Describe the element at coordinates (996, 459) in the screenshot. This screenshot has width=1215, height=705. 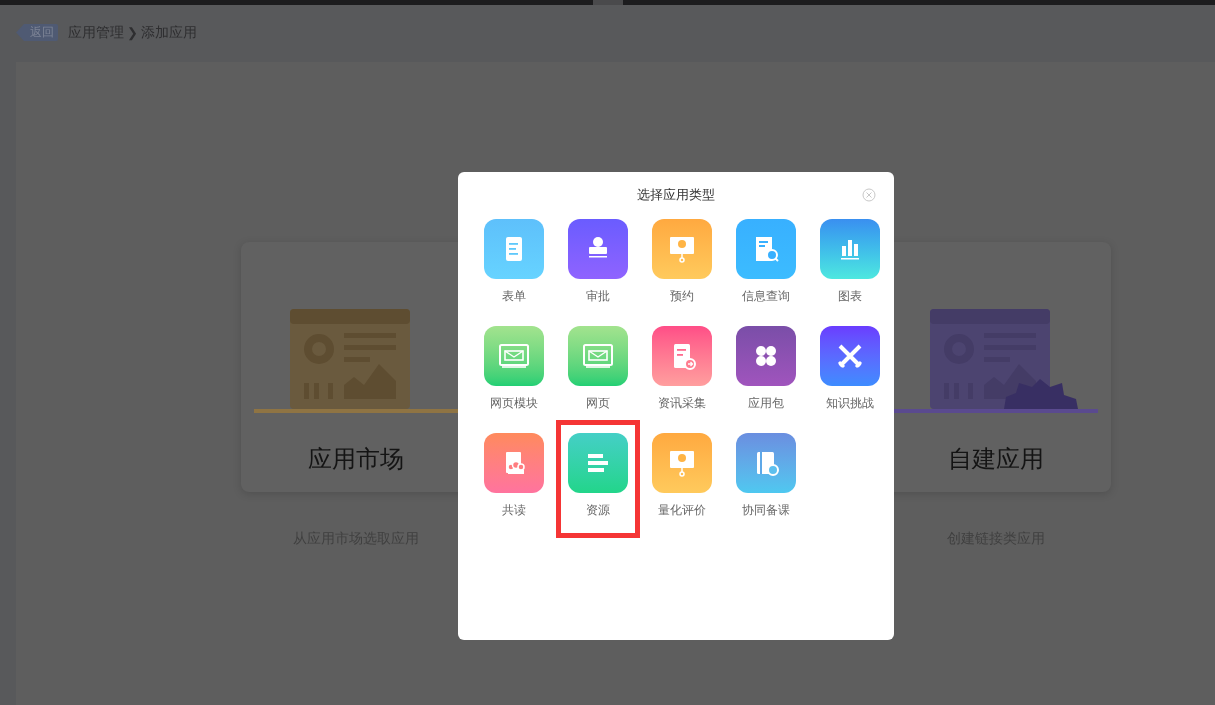
I see `card-title: 自建应用` at that location.